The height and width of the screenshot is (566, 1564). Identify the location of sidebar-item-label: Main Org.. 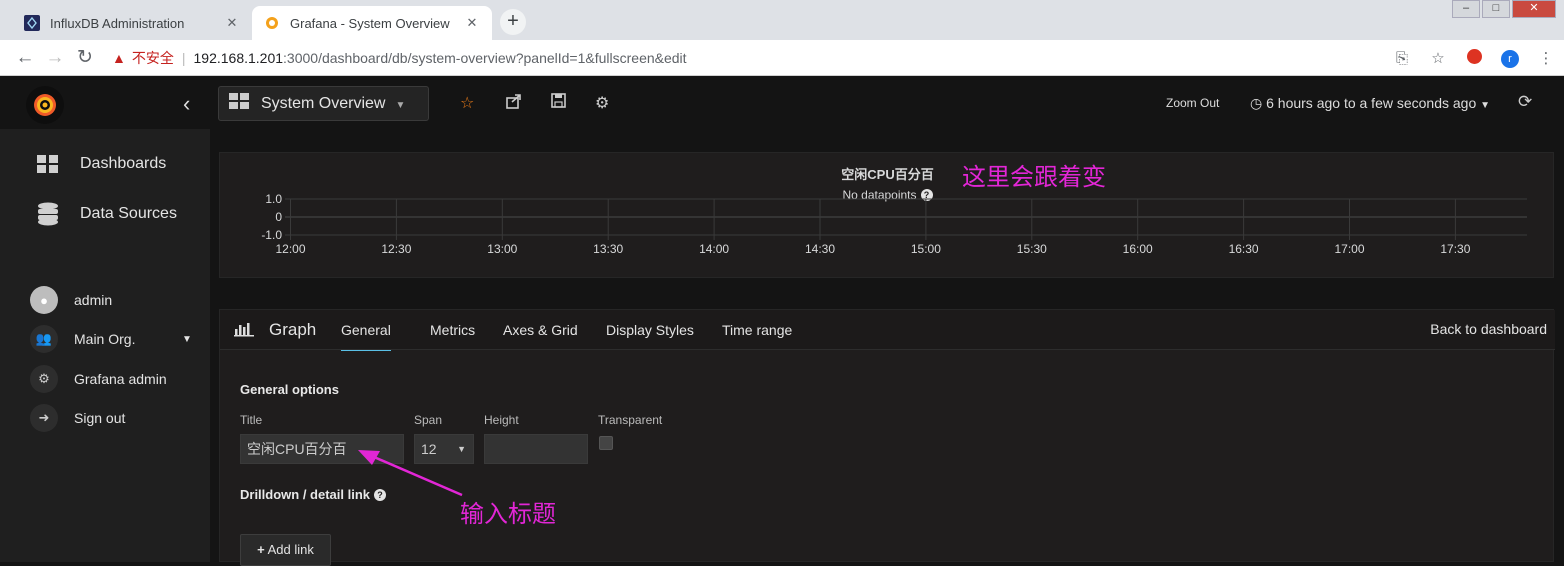
(105, 339).